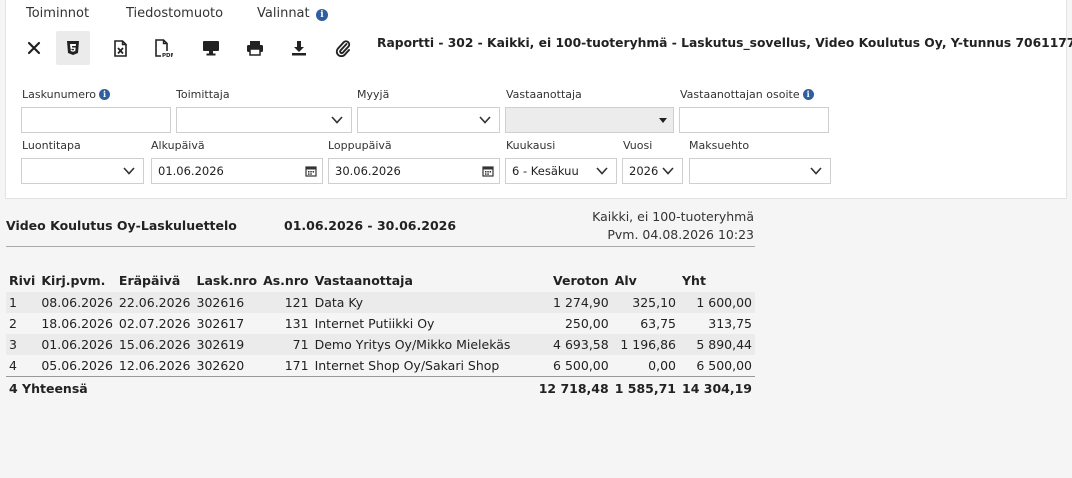 This screenshot has height=478, width=1072. I want to click on column-header: Yht, so click(694, 280).